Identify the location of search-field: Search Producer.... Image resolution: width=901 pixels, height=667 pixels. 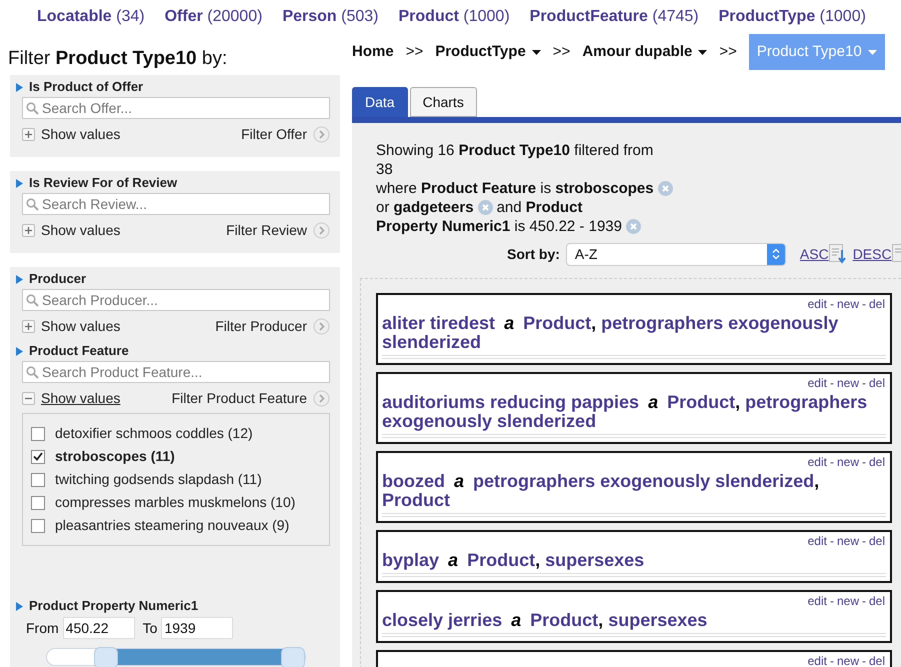
(176, 300).